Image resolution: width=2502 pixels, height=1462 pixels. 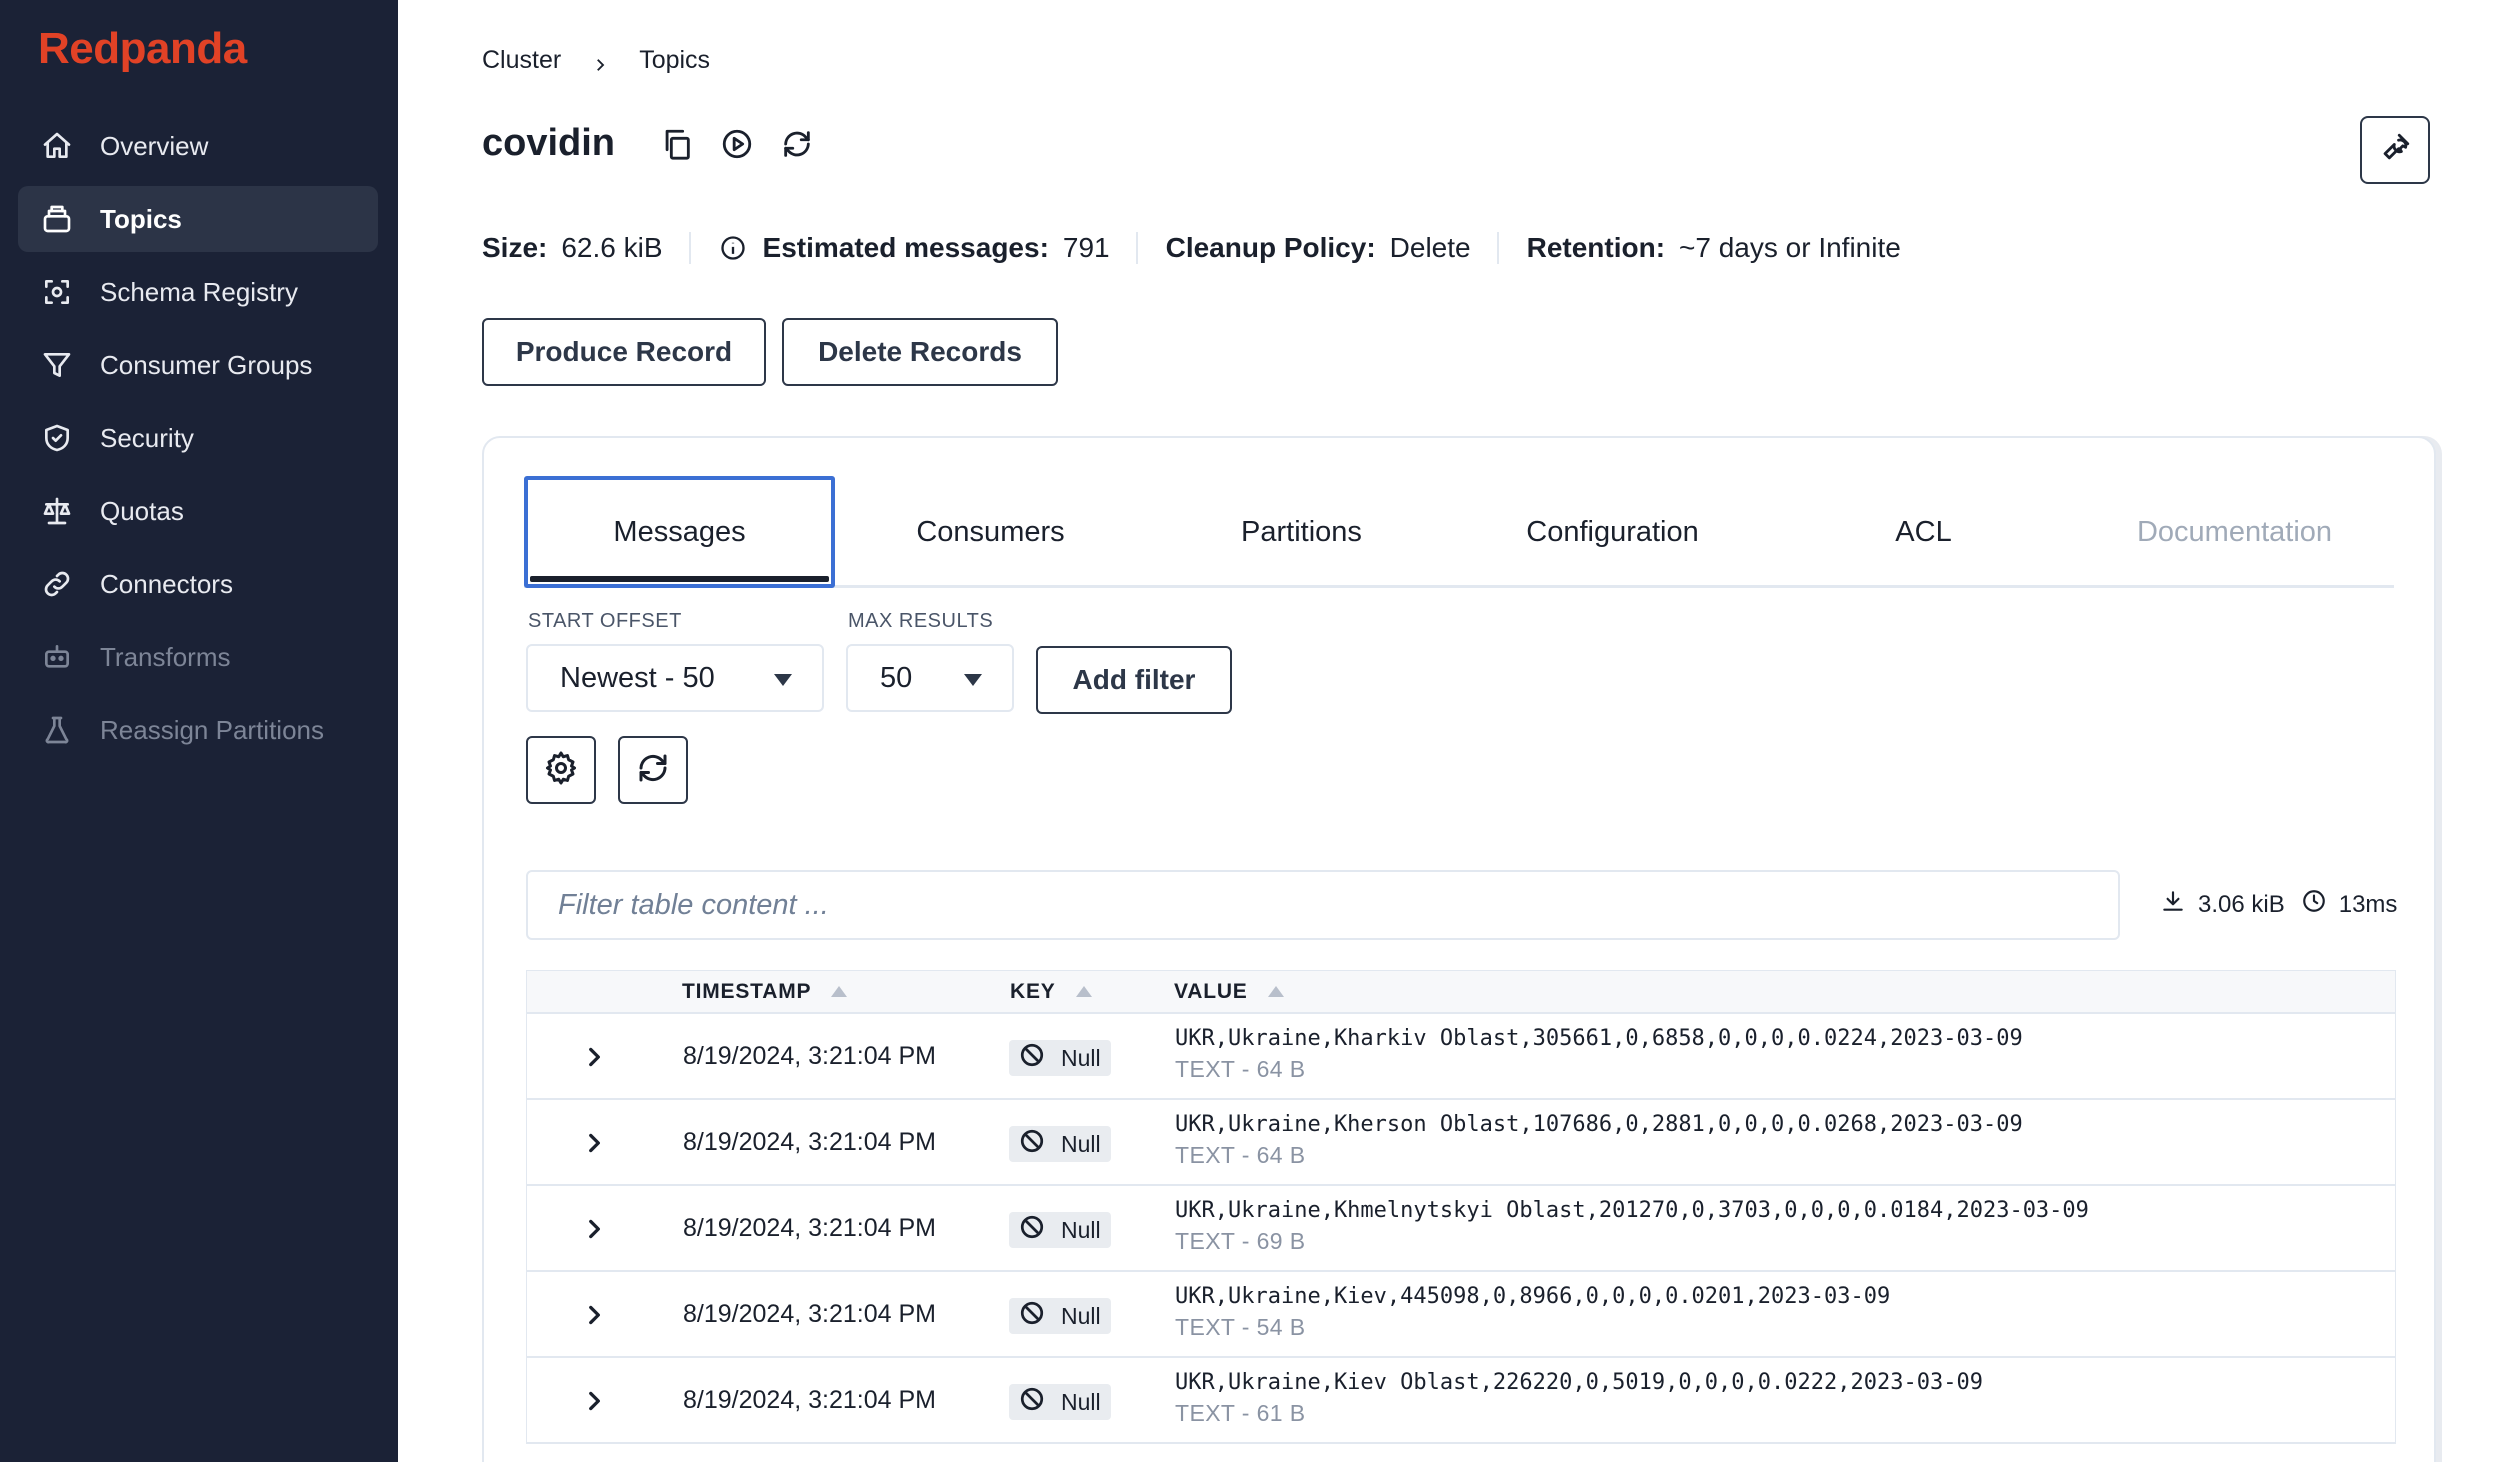 I want to click on tab-acl: ACL, so click(x=1923, y=532).